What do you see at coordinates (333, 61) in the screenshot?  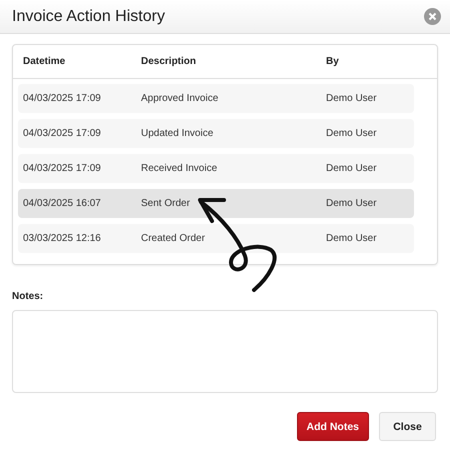 I see `column-header: By` at bounding box center [333, 61].